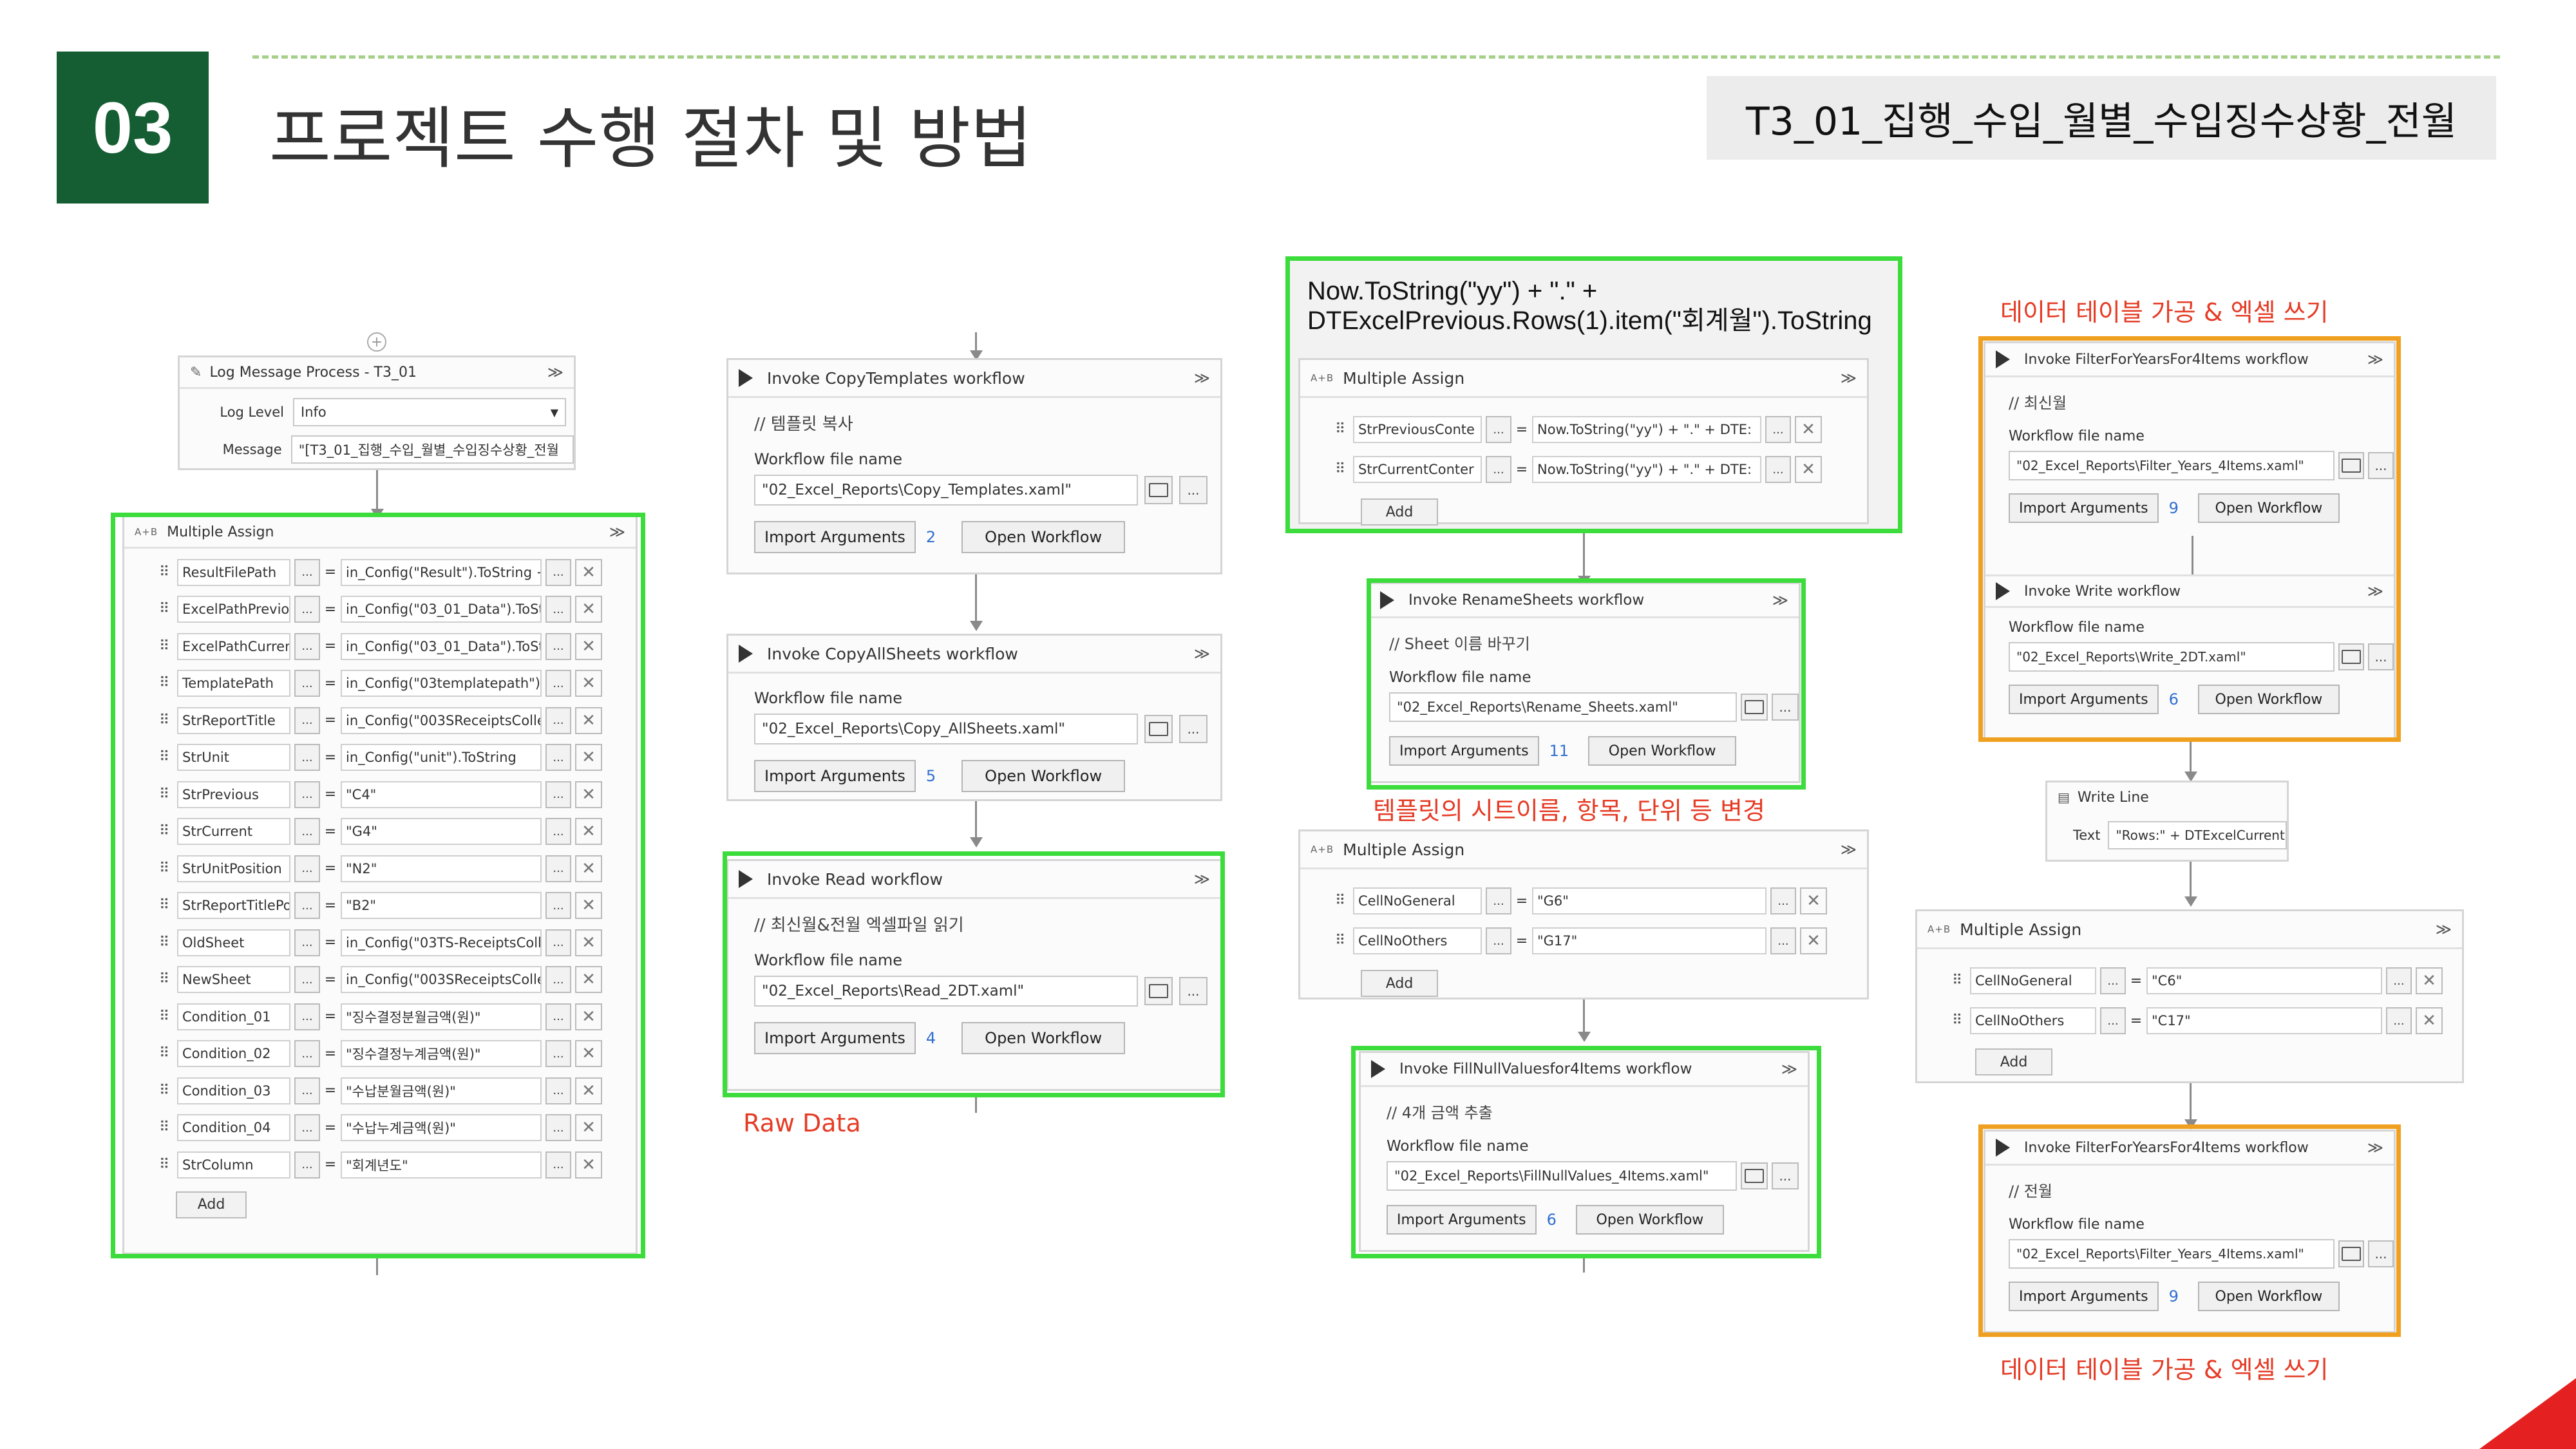 The image size is (2576, 1449). Describe the element at coordinates (896, 378) in the screenshot. I see `activity-title: Invoke CopyTemplates workflow` at that location.